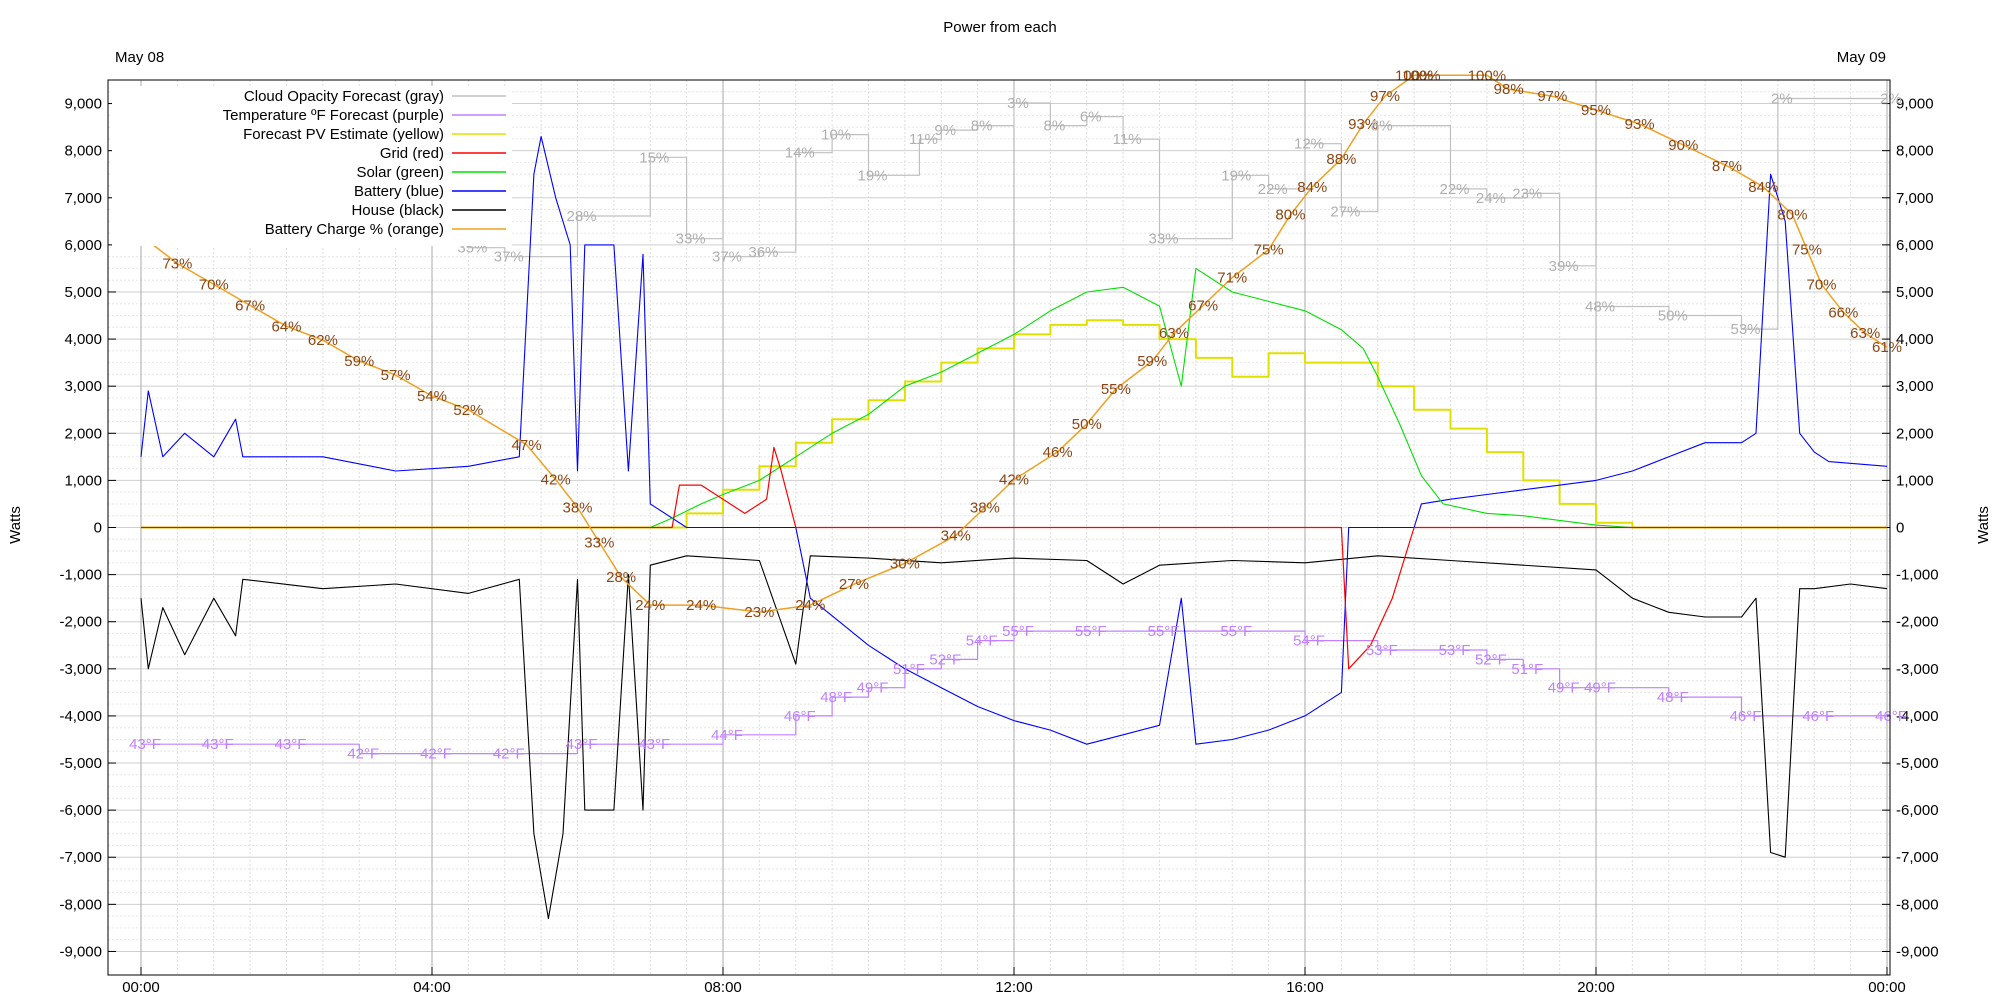 Image resolution: width=2000 pixels, height=1000 pixels. I want to click on legend-label: Grid (red), so click(412, 153).